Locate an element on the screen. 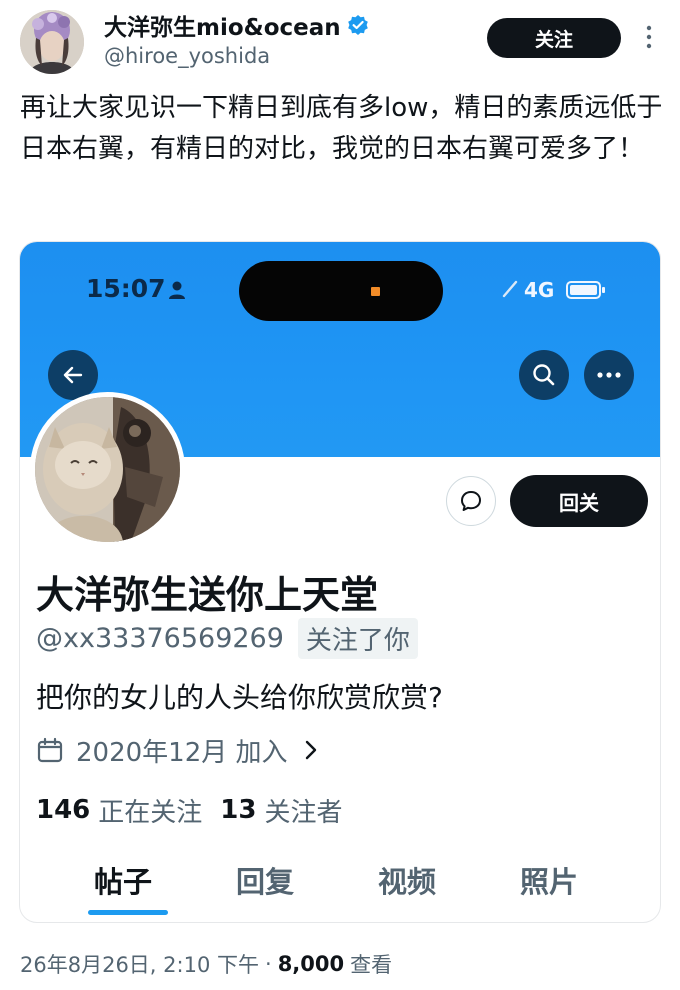  views-label: 查看 is located at coordinates (371, 965).